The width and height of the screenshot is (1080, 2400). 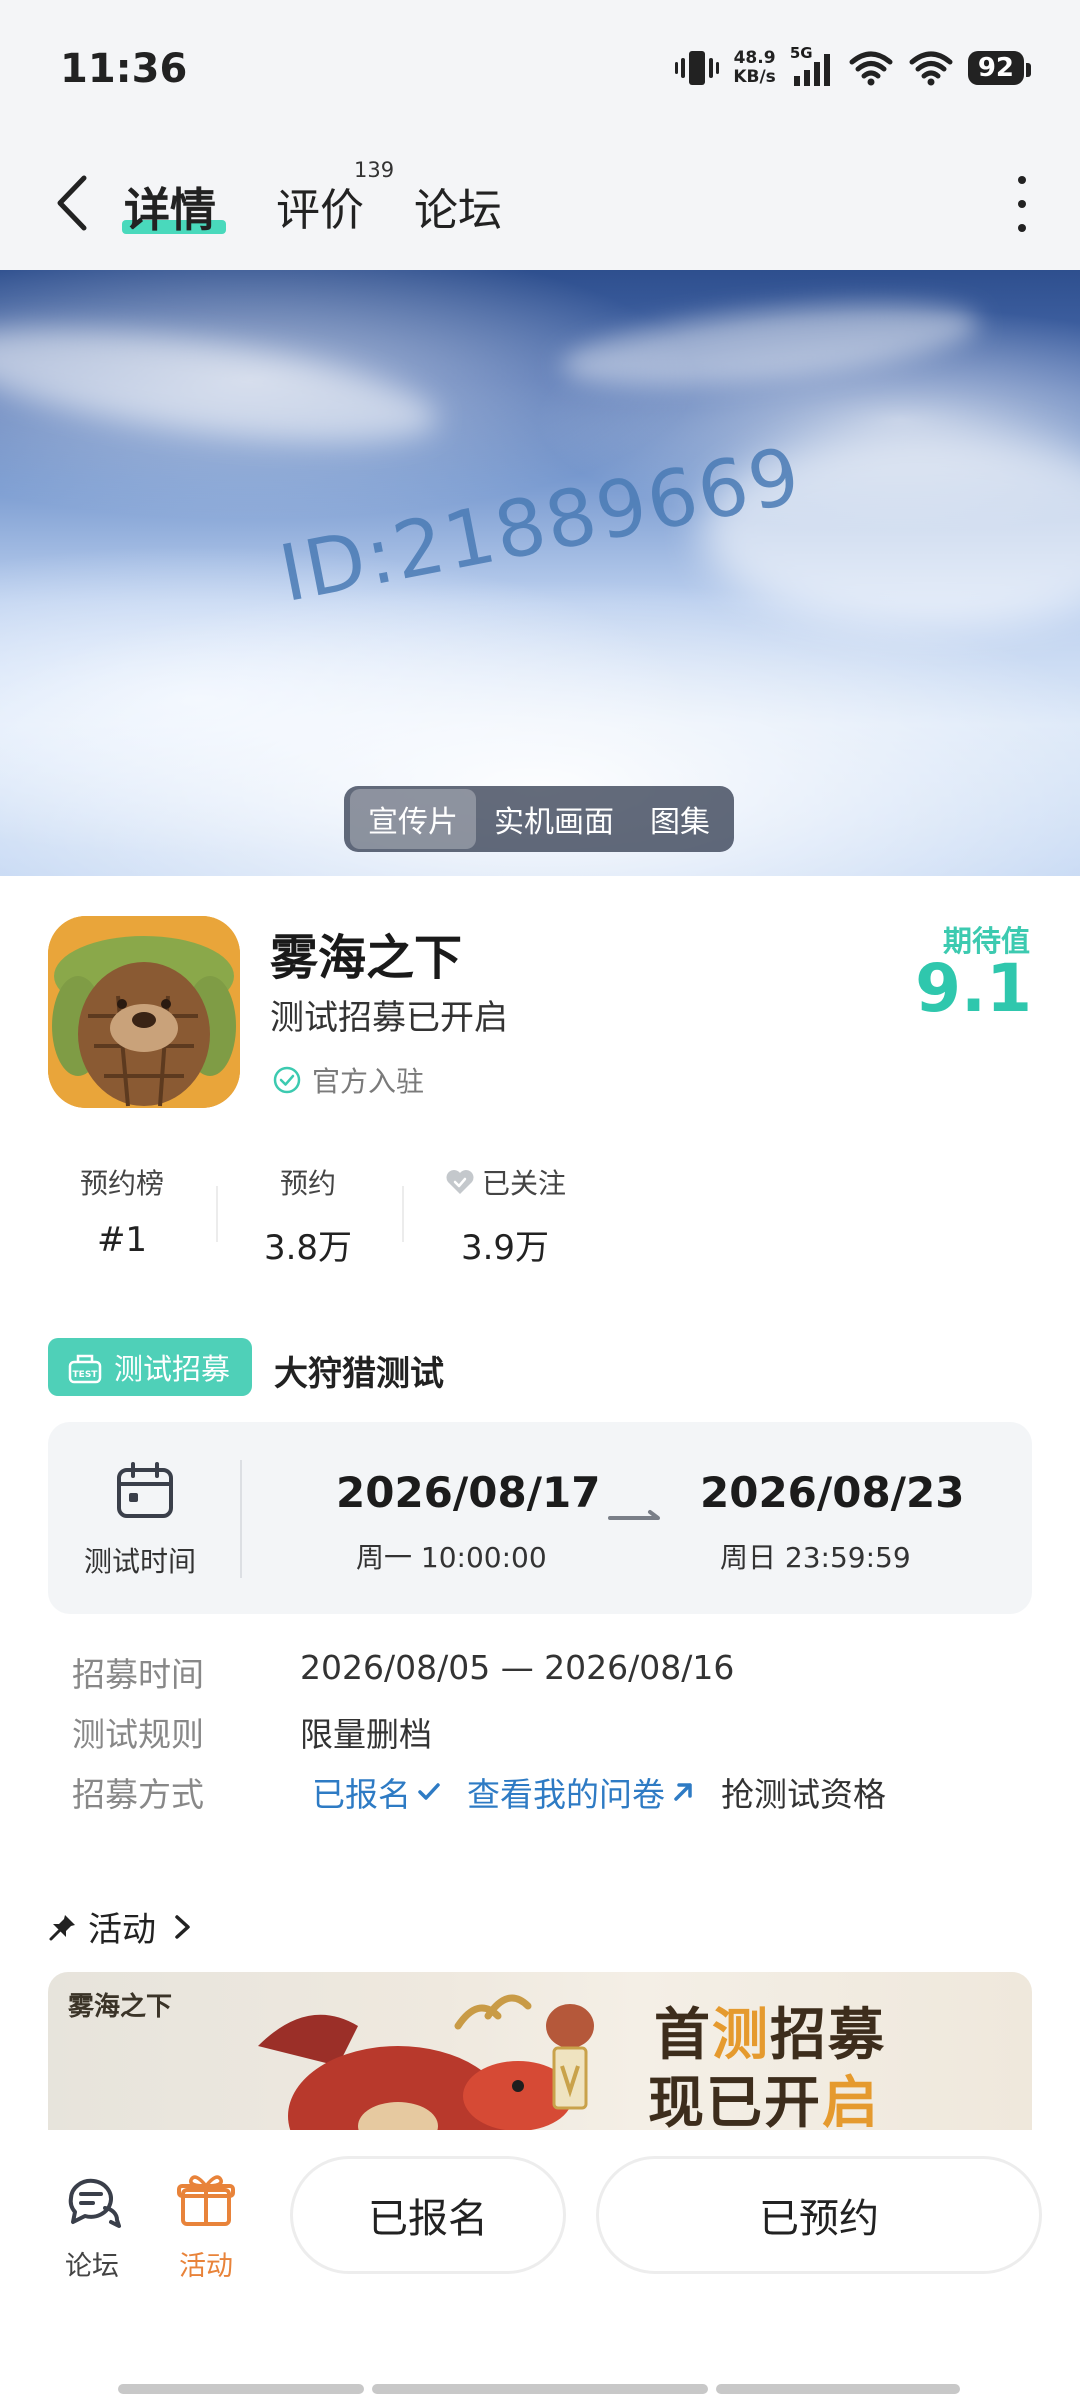 What do you see at coordinates (144, 1012) in the screenshot?
I see `game-icon` at bounding box center [144, 1012].